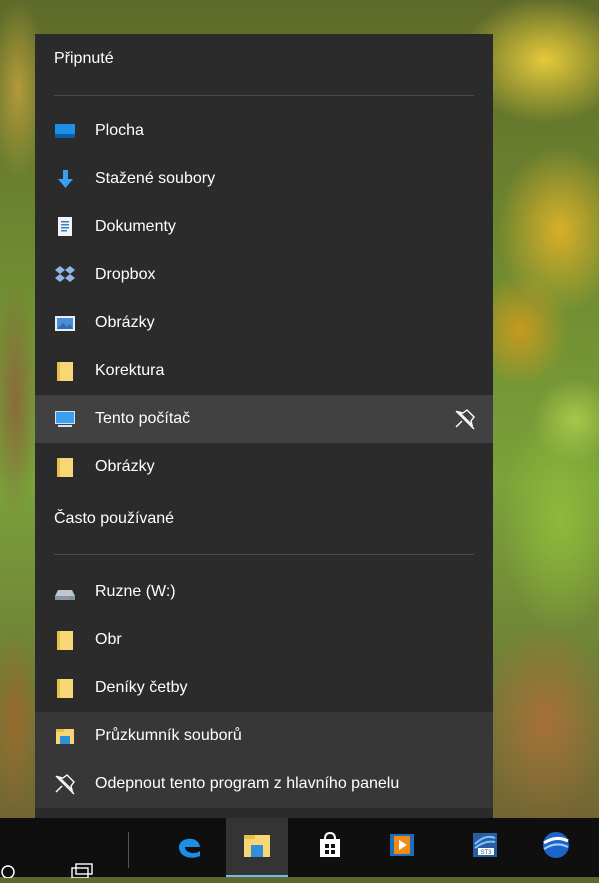 The height and width of the screenshot is (883, 599). I want to click on media-player-button, so click(402, 847).